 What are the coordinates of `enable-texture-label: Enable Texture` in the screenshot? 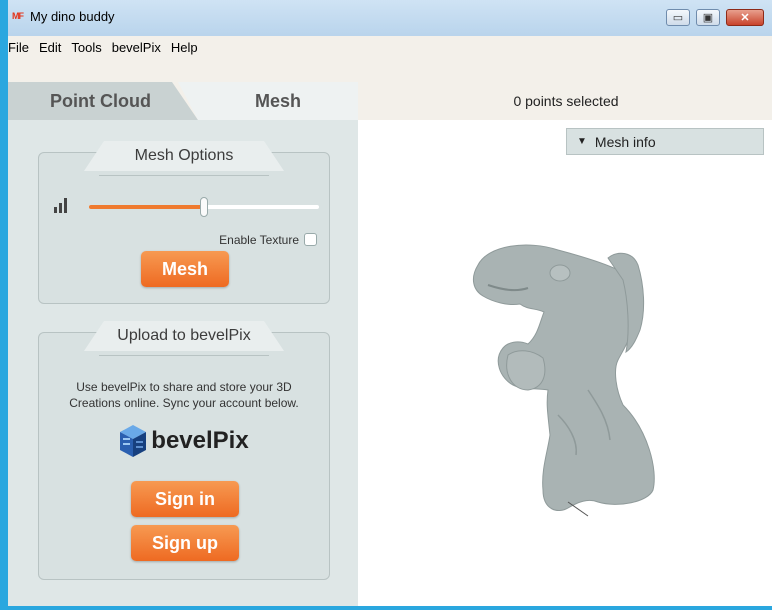 It's located at (259, 240).